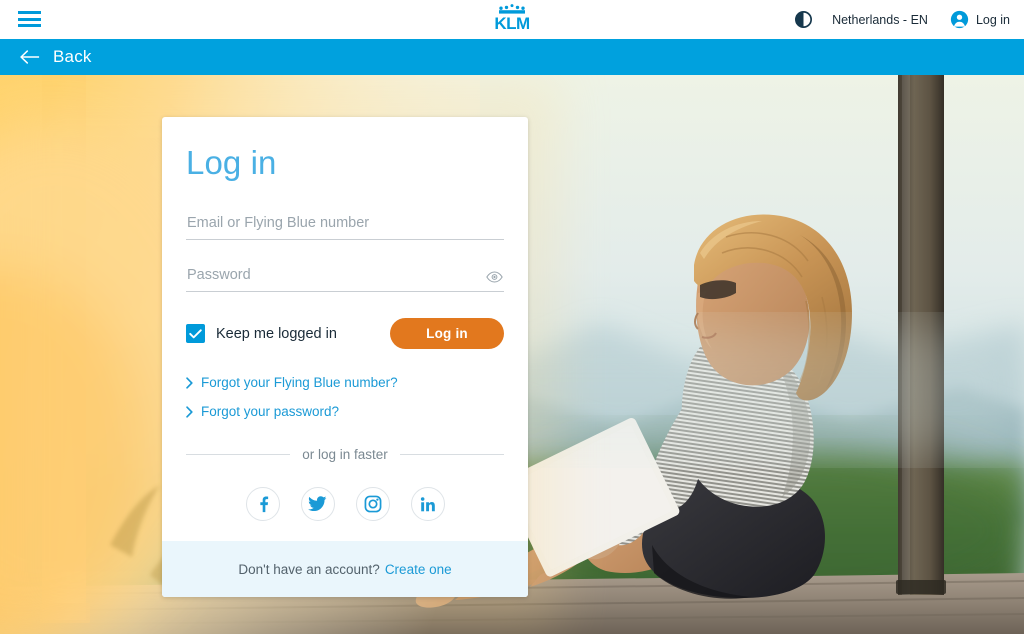 The height and width of the screenshot is (634, 1024). What do you see at coordinates (299, 382) in the screenshot?
I see `forgot-flying-blue-number-label: Forgot your Flying Blue number?` at bounding box center [299, 382].